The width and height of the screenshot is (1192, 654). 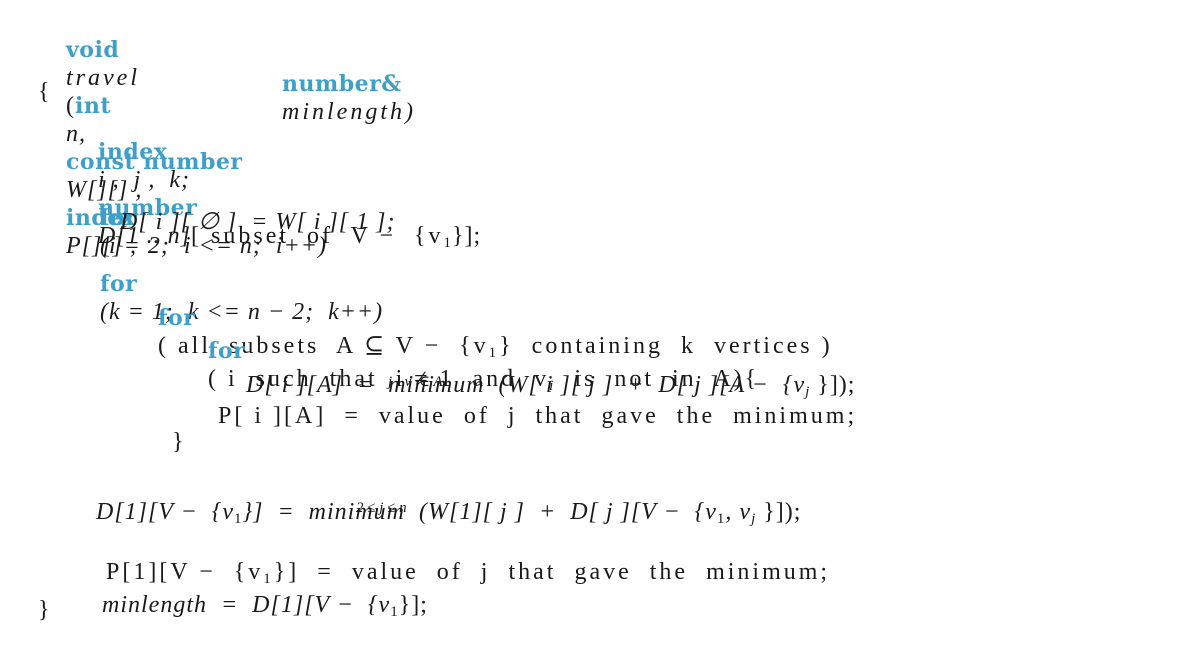 What do you see at coordinates (258, 222) in the screenshot?
I see `code-line-init-d: D[ i ][ ∅ ] = W[ i ][ 1 ];` at bounding box center [258, 222].